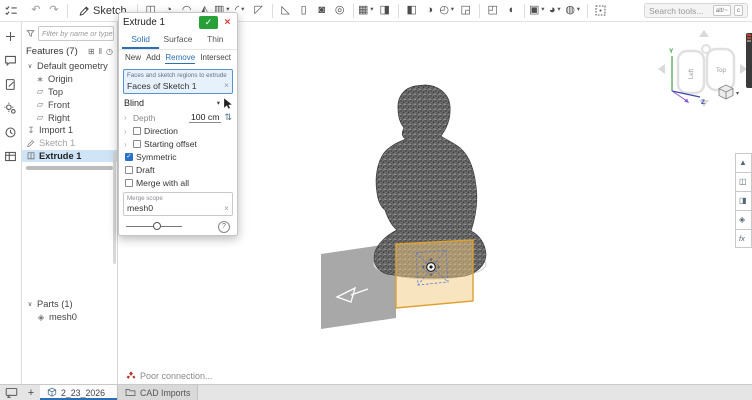 This screenshot has width=752, height=400. Describe the element at coordinates (83, 392) in the screenshot. I see `document-tab-label: 2_23_2026` at that location.